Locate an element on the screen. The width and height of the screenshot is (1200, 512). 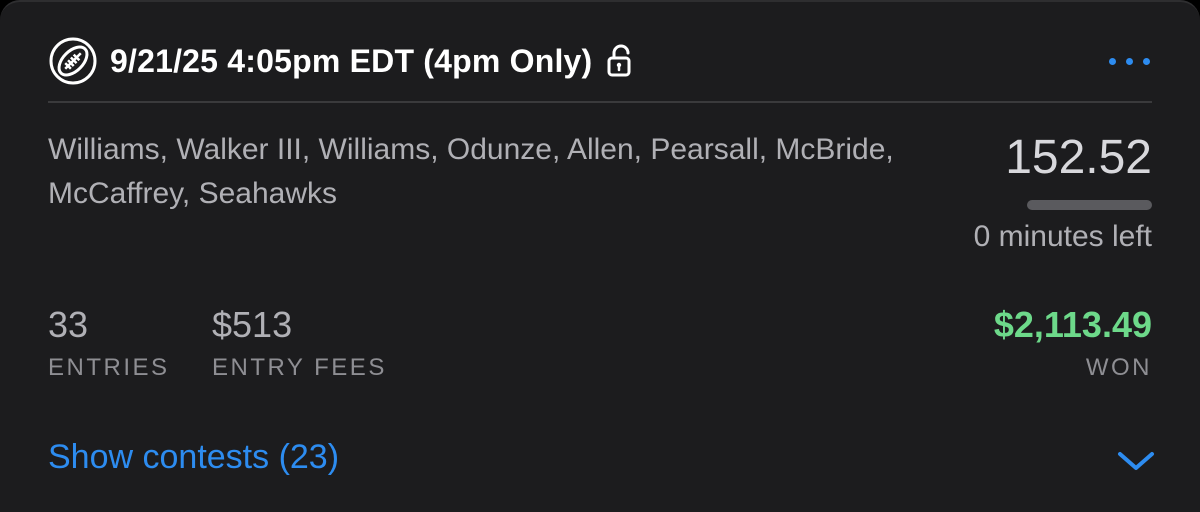
entry-fees-label: ENTRY FEES is located at coordinates (299, 367).